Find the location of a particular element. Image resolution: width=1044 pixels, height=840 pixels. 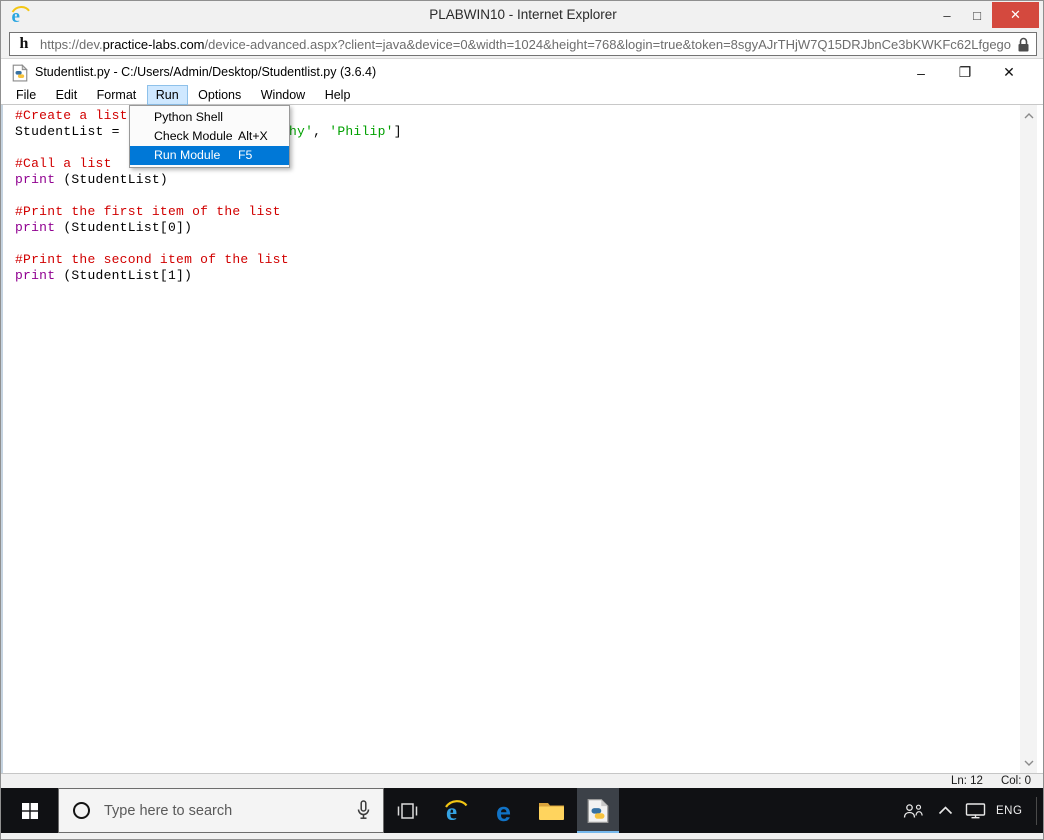

people-icon is located at coordinates (913, 811).